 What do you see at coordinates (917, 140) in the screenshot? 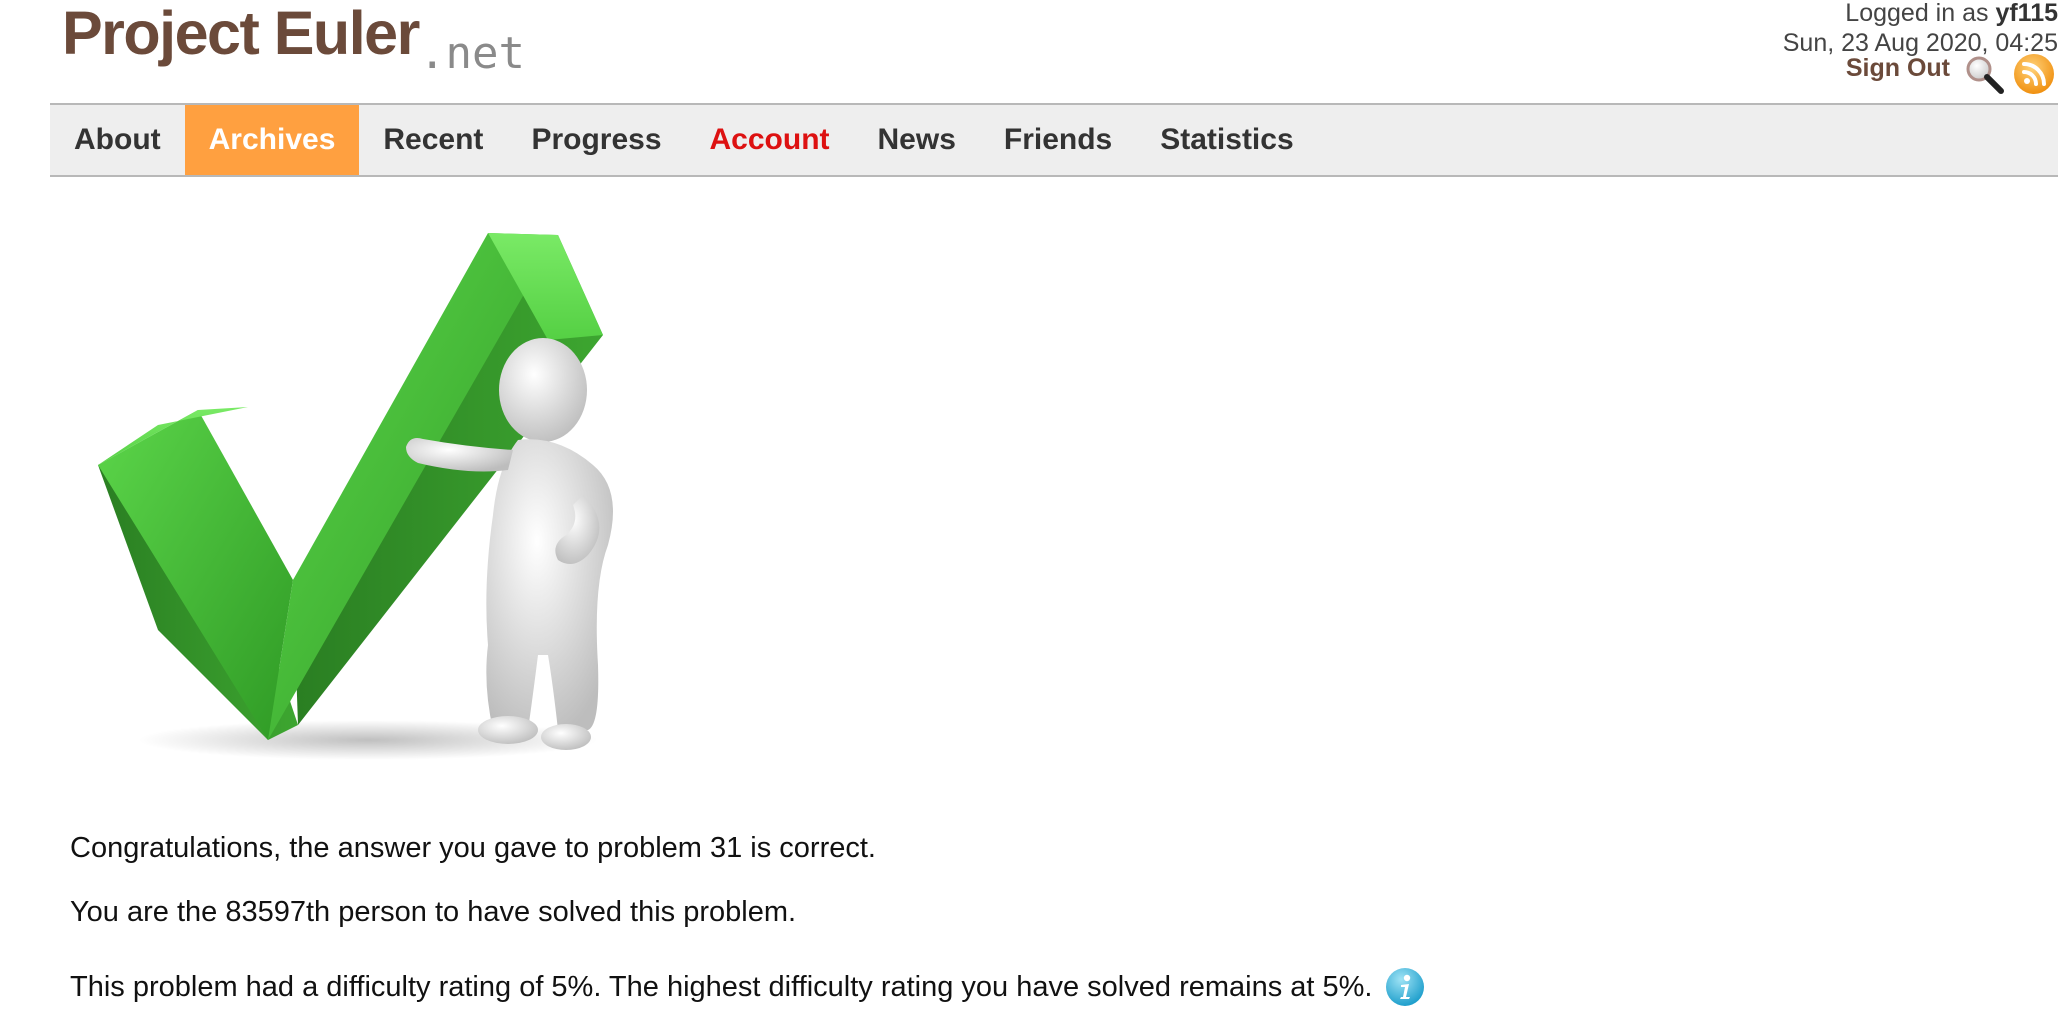
I see `nav-news: News` at bounding box center [917, 140].